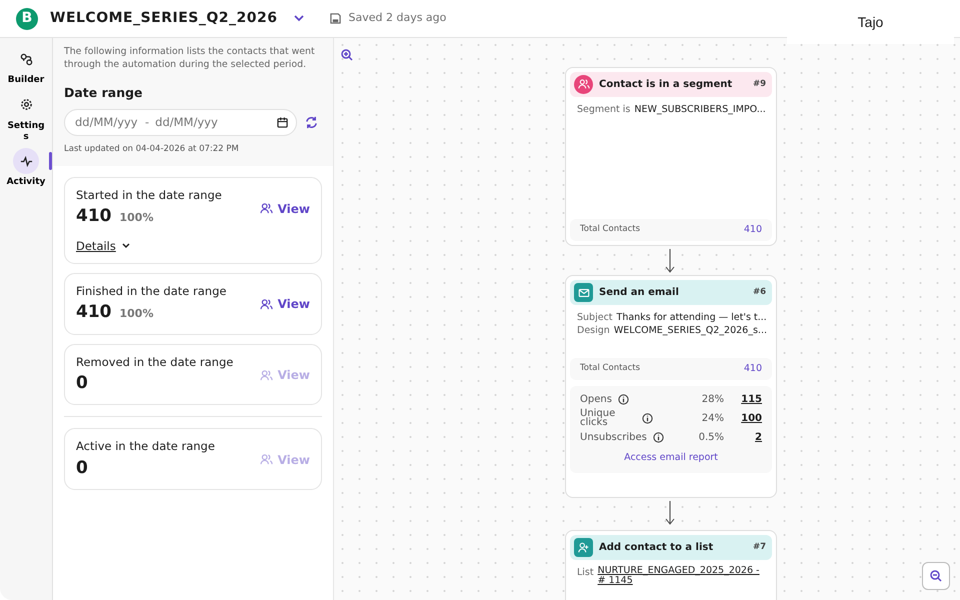  I want to click on zoom-in-icon, so click(347, 55).